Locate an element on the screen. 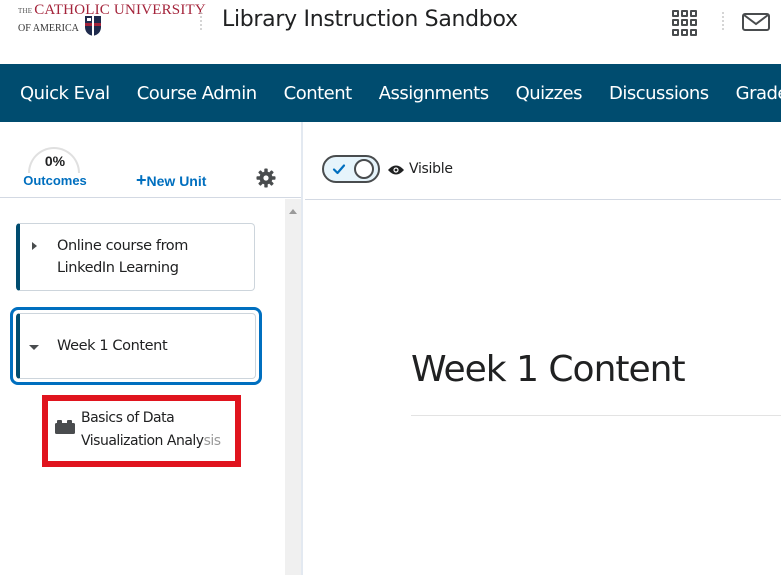 Image resolution: width=781 pixels, height=575 pixels. topic-title: Basics of Data Visualization Analysis is located at coordinates (161, 430).